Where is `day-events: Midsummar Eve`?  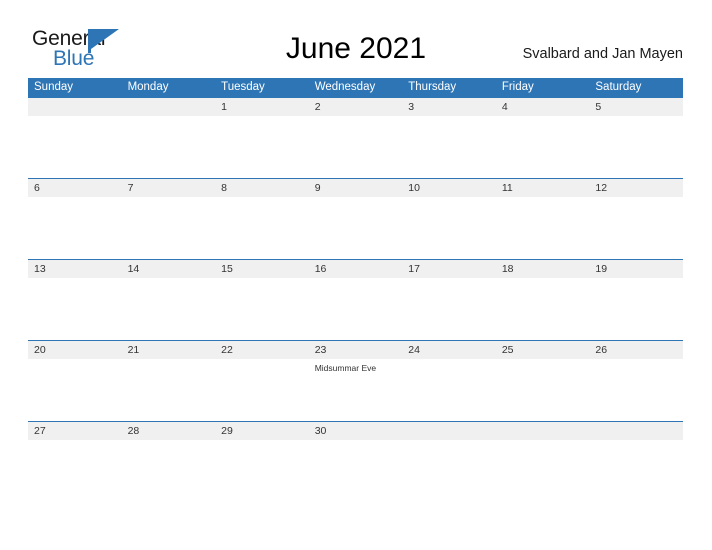
day-events: Midsummar Eve is located at coordinates (356, 389).